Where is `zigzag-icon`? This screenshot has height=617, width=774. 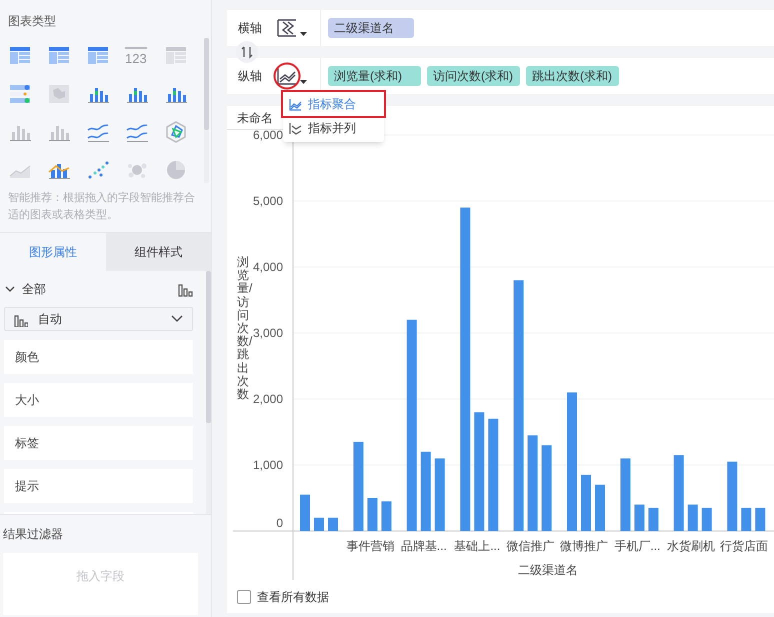 zigzag-icon is located at coordinates (295, 128).